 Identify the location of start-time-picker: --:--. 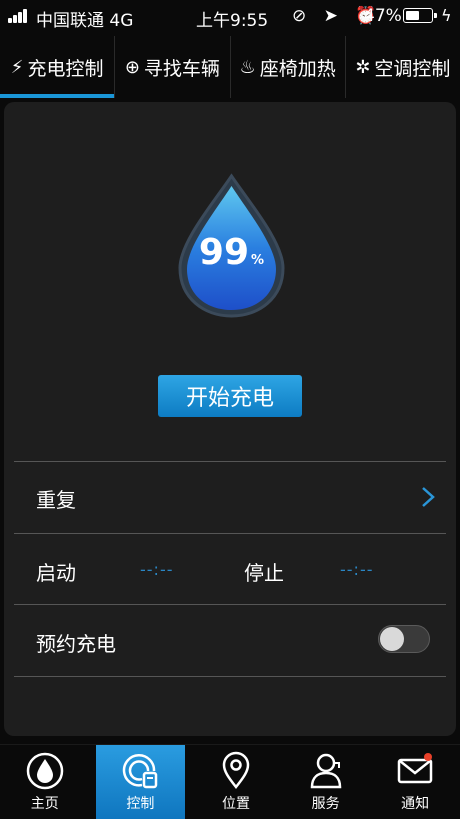
(156, 569).